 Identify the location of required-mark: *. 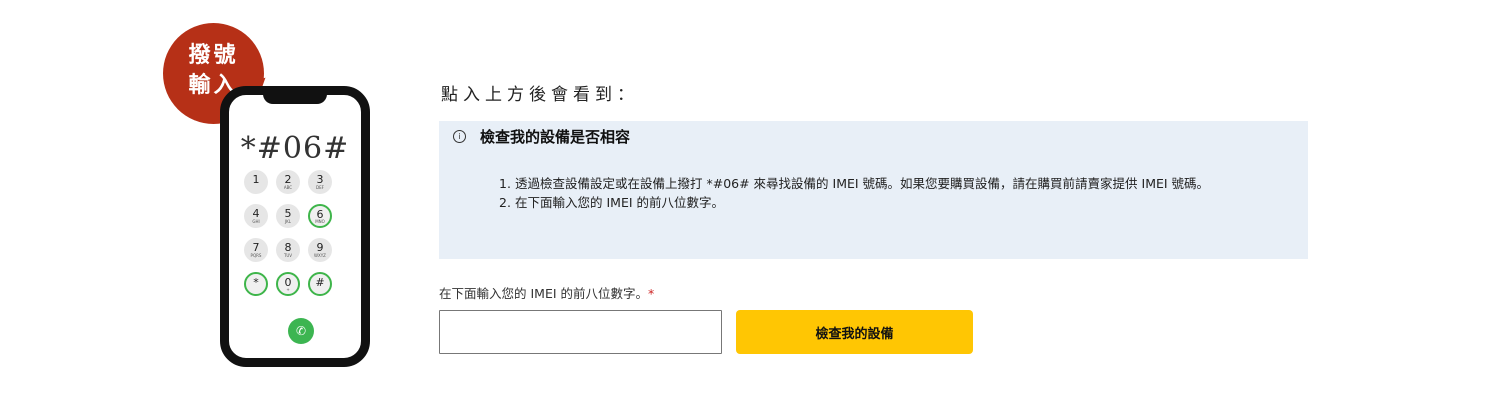
(651, 293).